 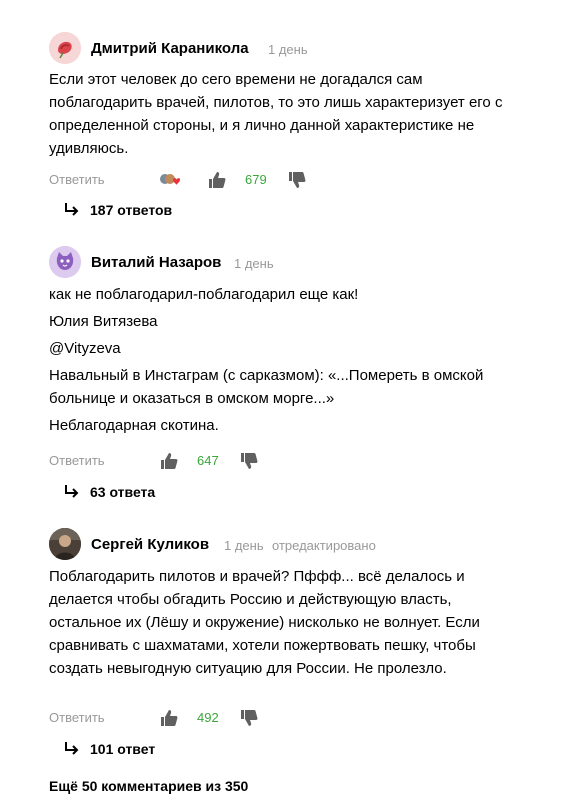 I want to click on show-replies-button: 63 ответа, so click(x=109, y=492).